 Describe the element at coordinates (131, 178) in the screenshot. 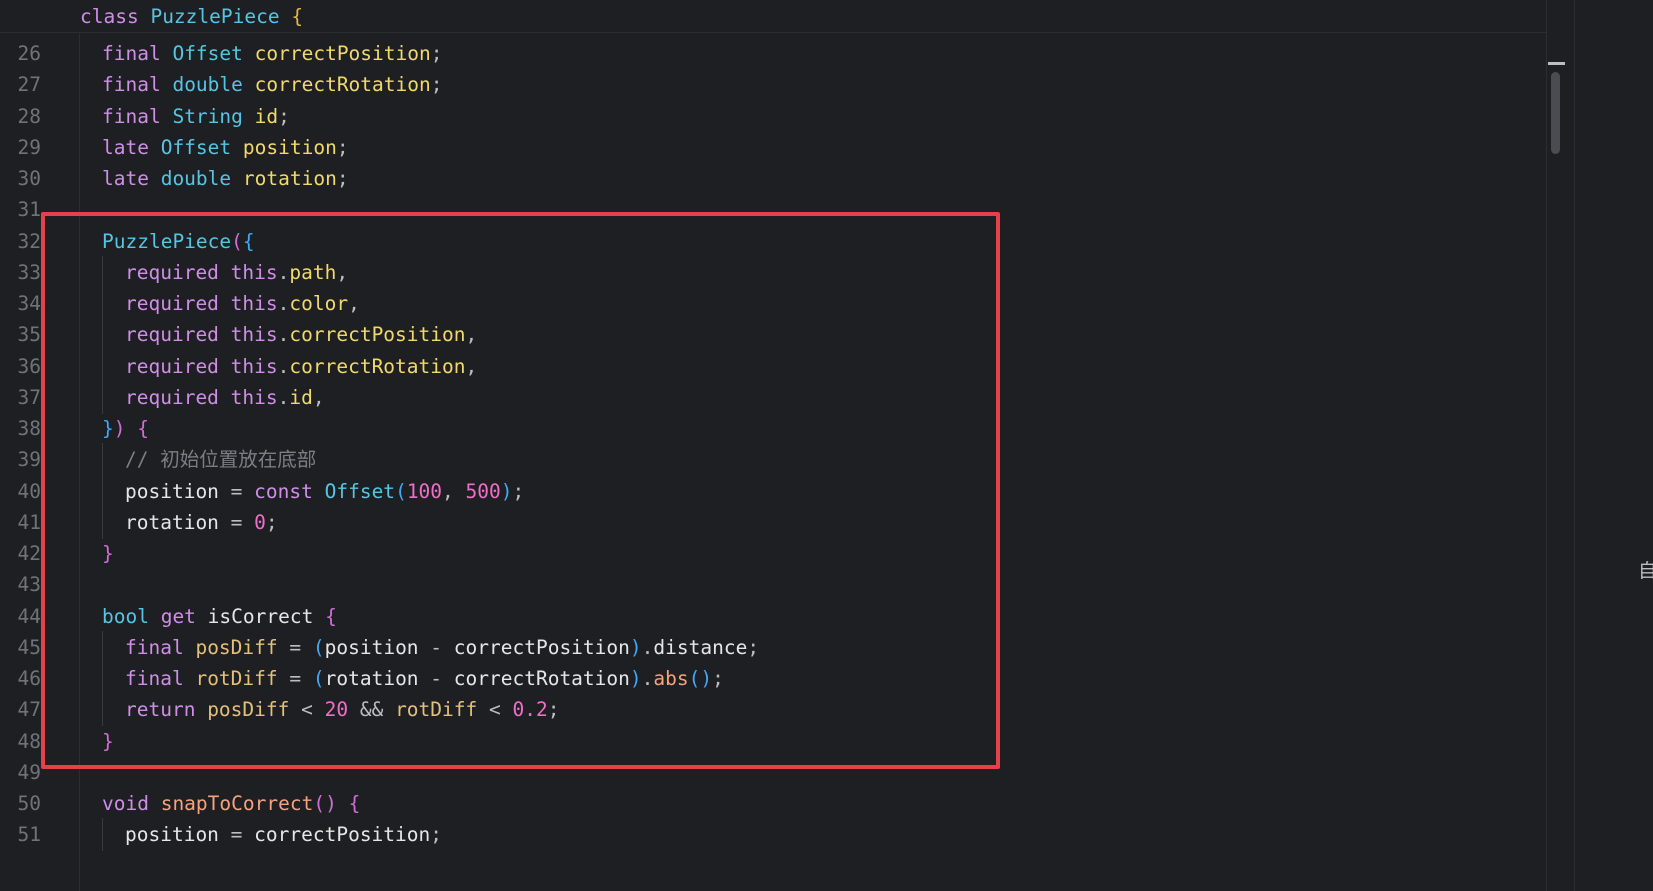

I see `code-token: late` at that location.